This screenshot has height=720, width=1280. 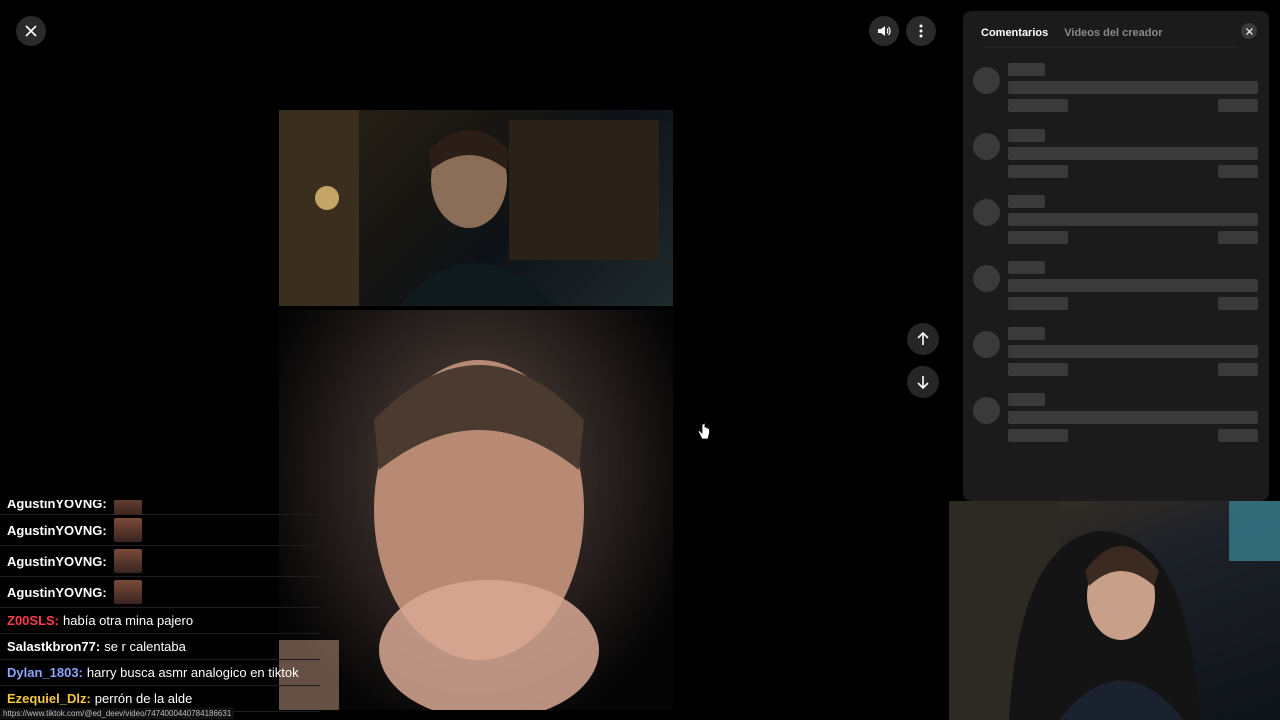 What do you see at coordinates (469, 208) in the screenshot?
I see `movie-scene-image` at bounding box center [469, 208].